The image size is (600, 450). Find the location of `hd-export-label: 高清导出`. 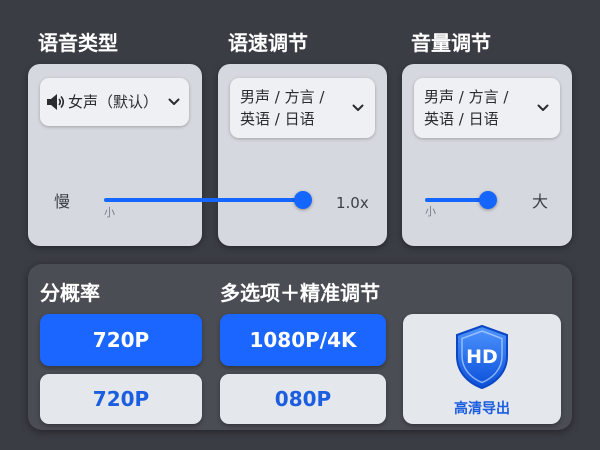

hd-export-label: 高清导出 is located at coordinates (482, 409).